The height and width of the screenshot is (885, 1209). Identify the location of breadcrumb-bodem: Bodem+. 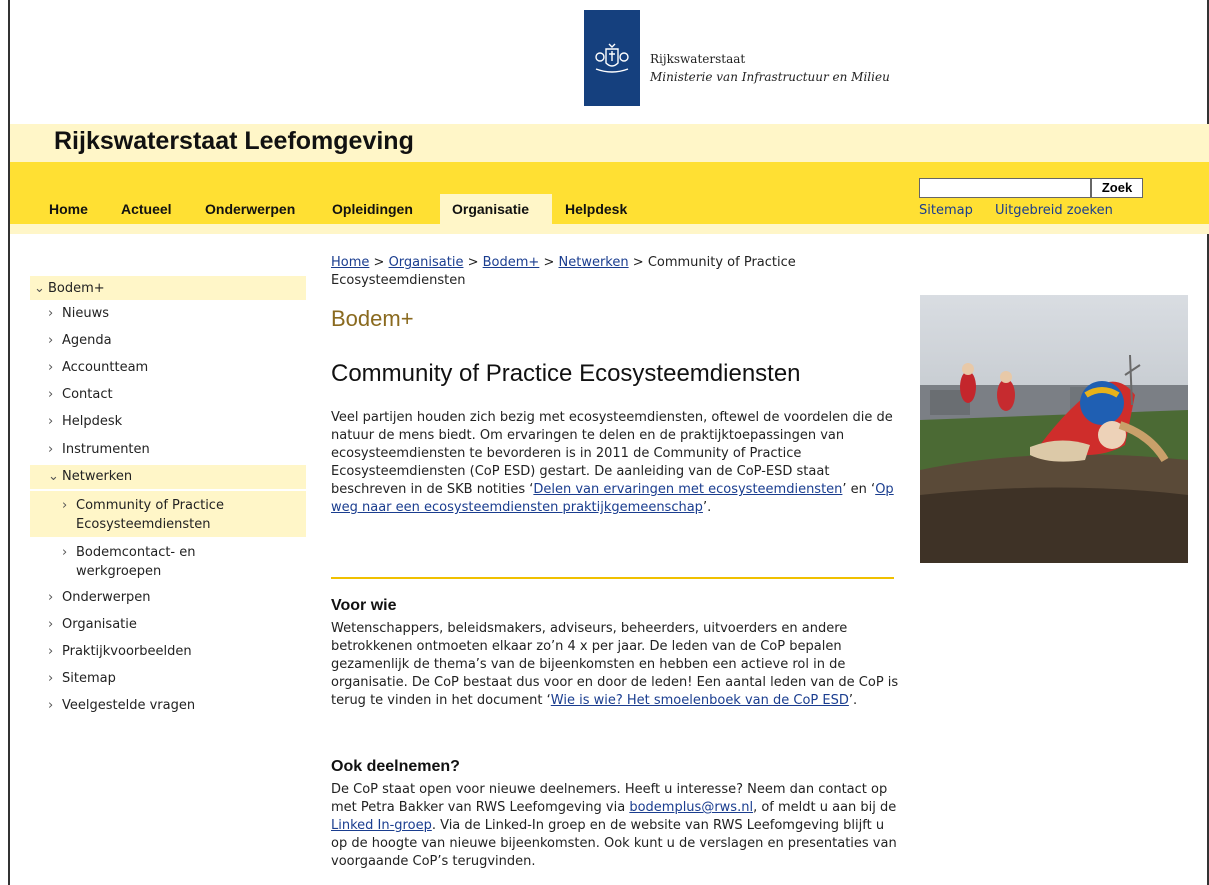
(511, 262).